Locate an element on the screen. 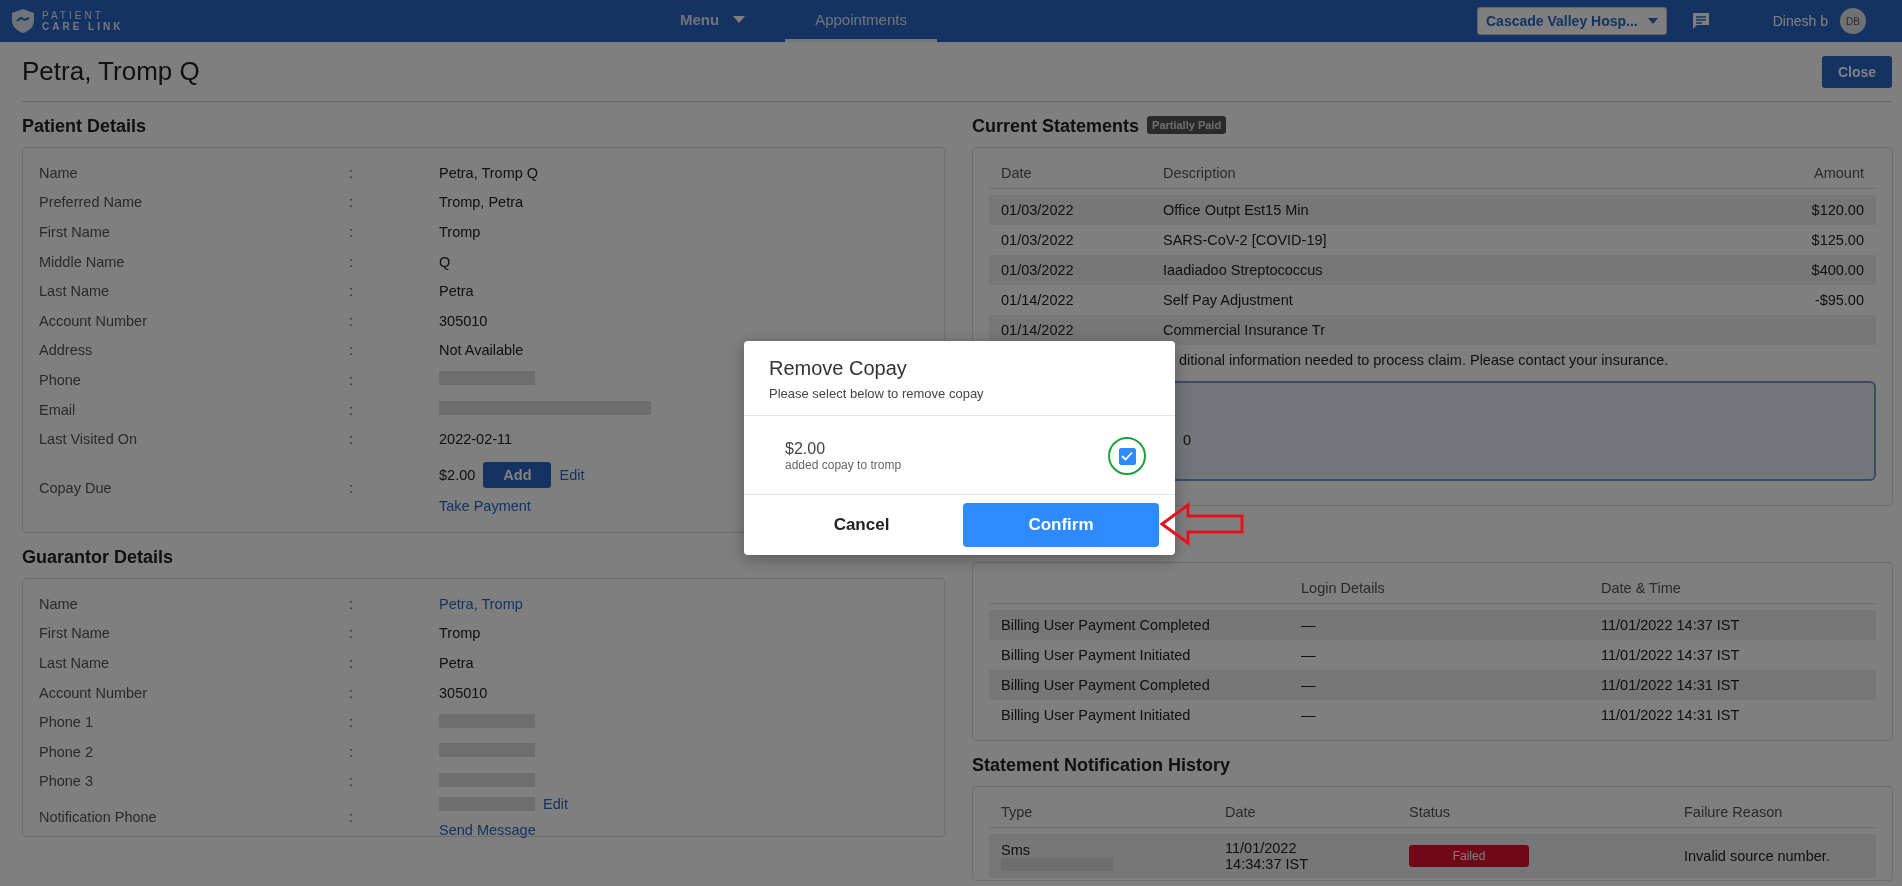 The image size is (1902, 886). table-cell-text: Self Pay Adjustment is located at coordinates (1228, 300).